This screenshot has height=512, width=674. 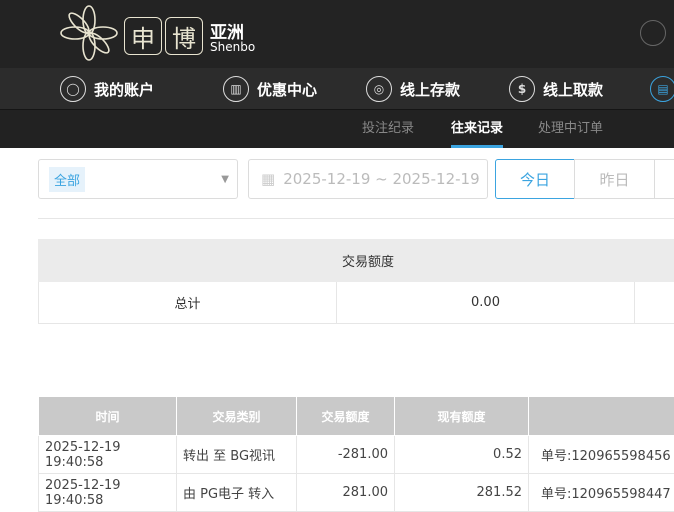 I want to click on gift-icon: ▥, so click(x=236, y=89).